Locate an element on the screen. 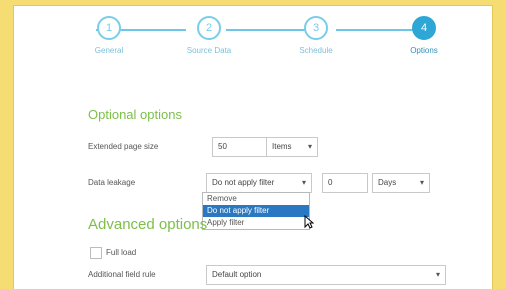 Image resolution: width=506 pixels, height=289 pixels. page-size-label: Extended page size is located at coordinates (123, 146).